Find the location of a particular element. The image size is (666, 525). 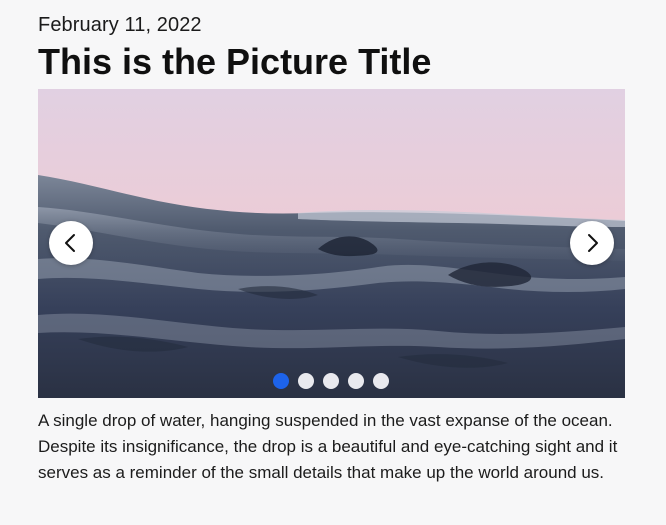

previous-slide-button is located at coordinates (71, 243).